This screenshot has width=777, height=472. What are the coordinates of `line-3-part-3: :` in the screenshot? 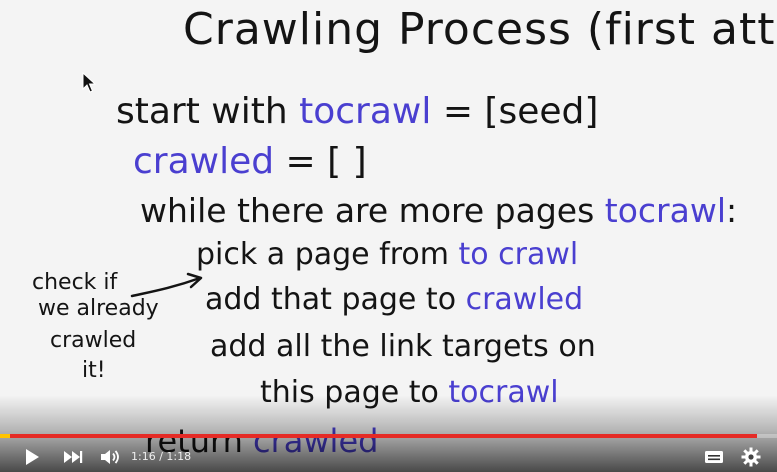 It's located at (732, 210).